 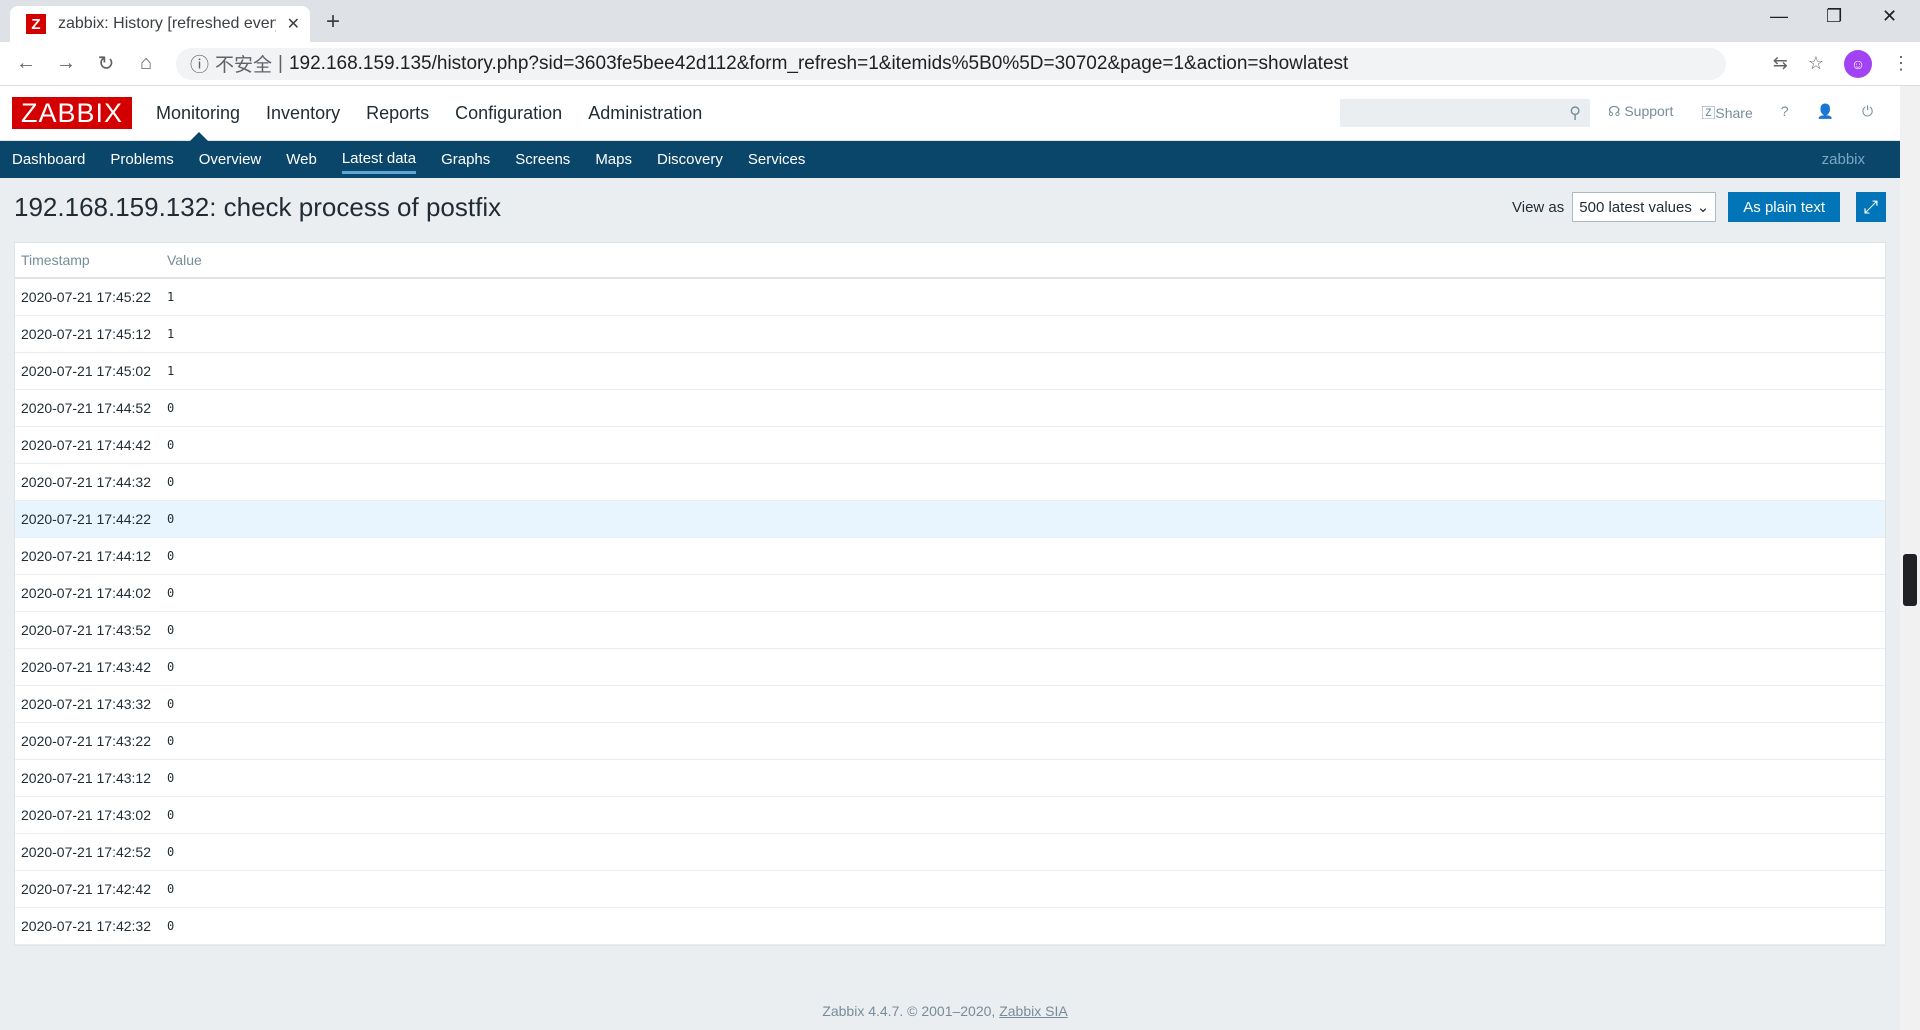 I want to click on profile-avatar: ☺, so click(x=1858, y=63).